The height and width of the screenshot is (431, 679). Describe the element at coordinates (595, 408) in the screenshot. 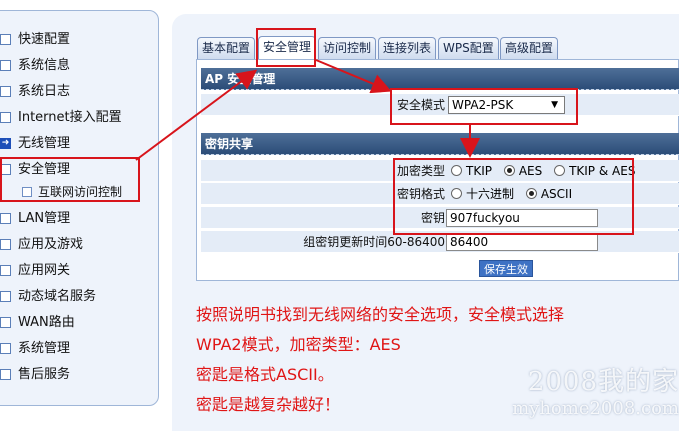

I see `watermark-line: myhome2008.com` at that location.